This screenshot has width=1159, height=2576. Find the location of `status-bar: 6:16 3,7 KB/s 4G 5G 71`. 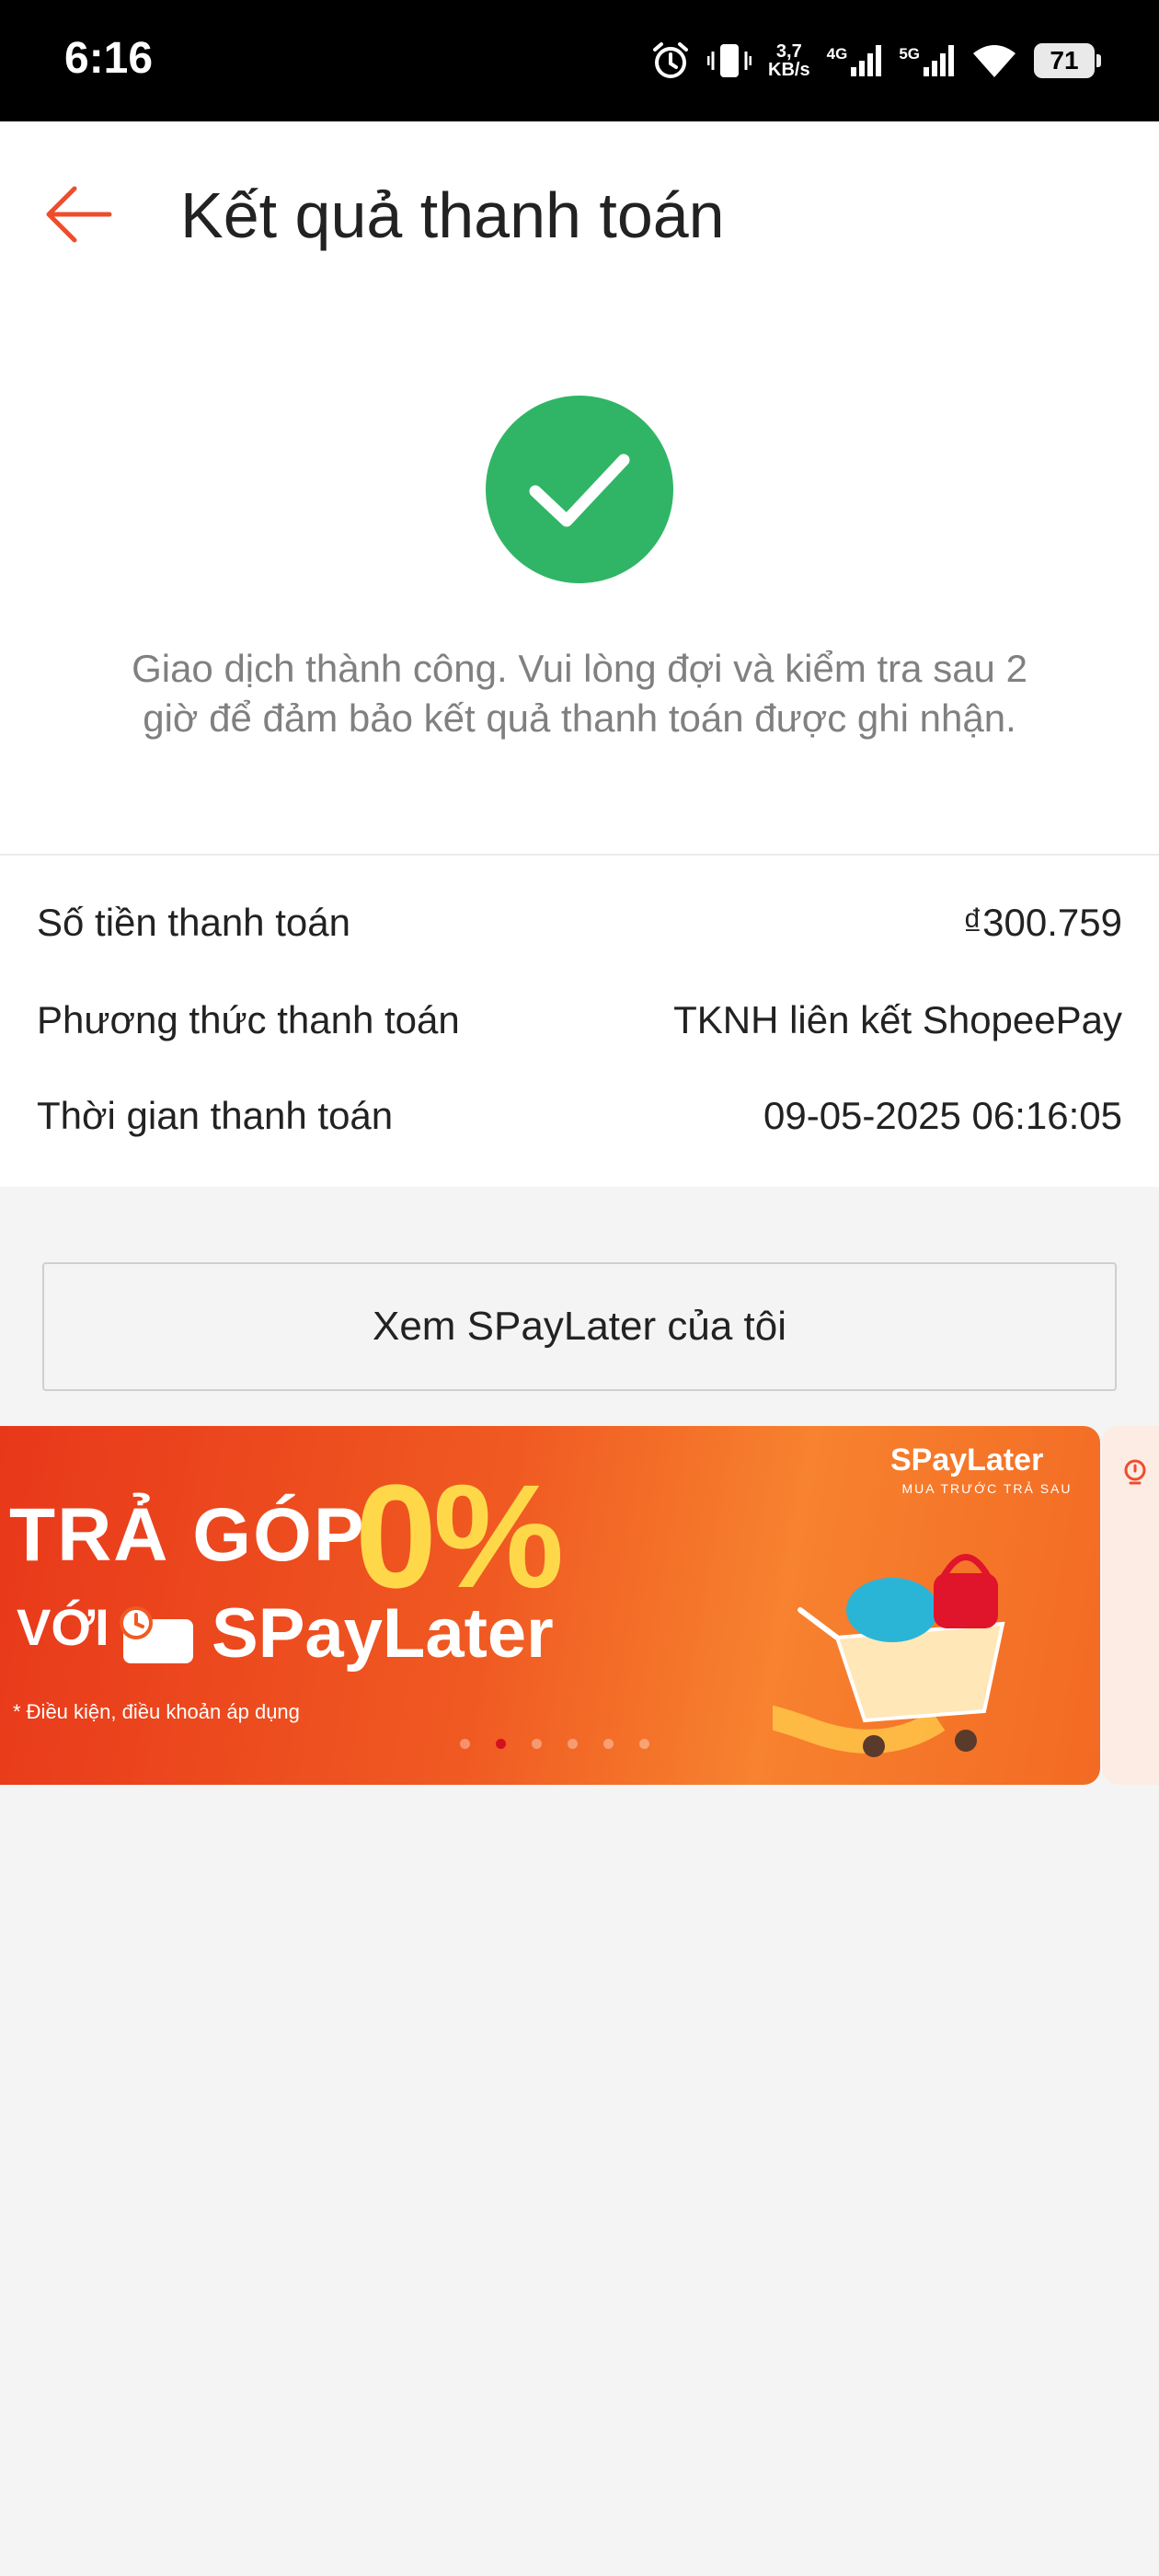

status-bar: 6:16 3,7 KB/s 4G 5G 71 is located at coordinates (579, 60).